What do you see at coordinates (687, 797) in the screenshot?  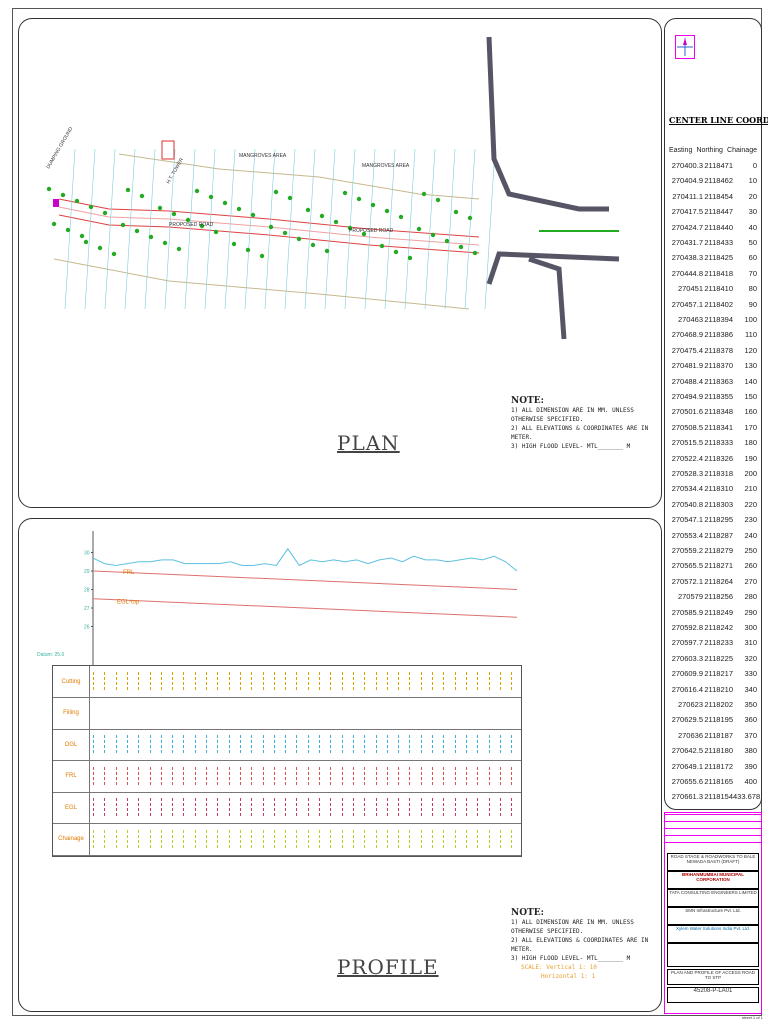 I see `coordinate-cell: 270661.3` at bounding box center [687, 797].